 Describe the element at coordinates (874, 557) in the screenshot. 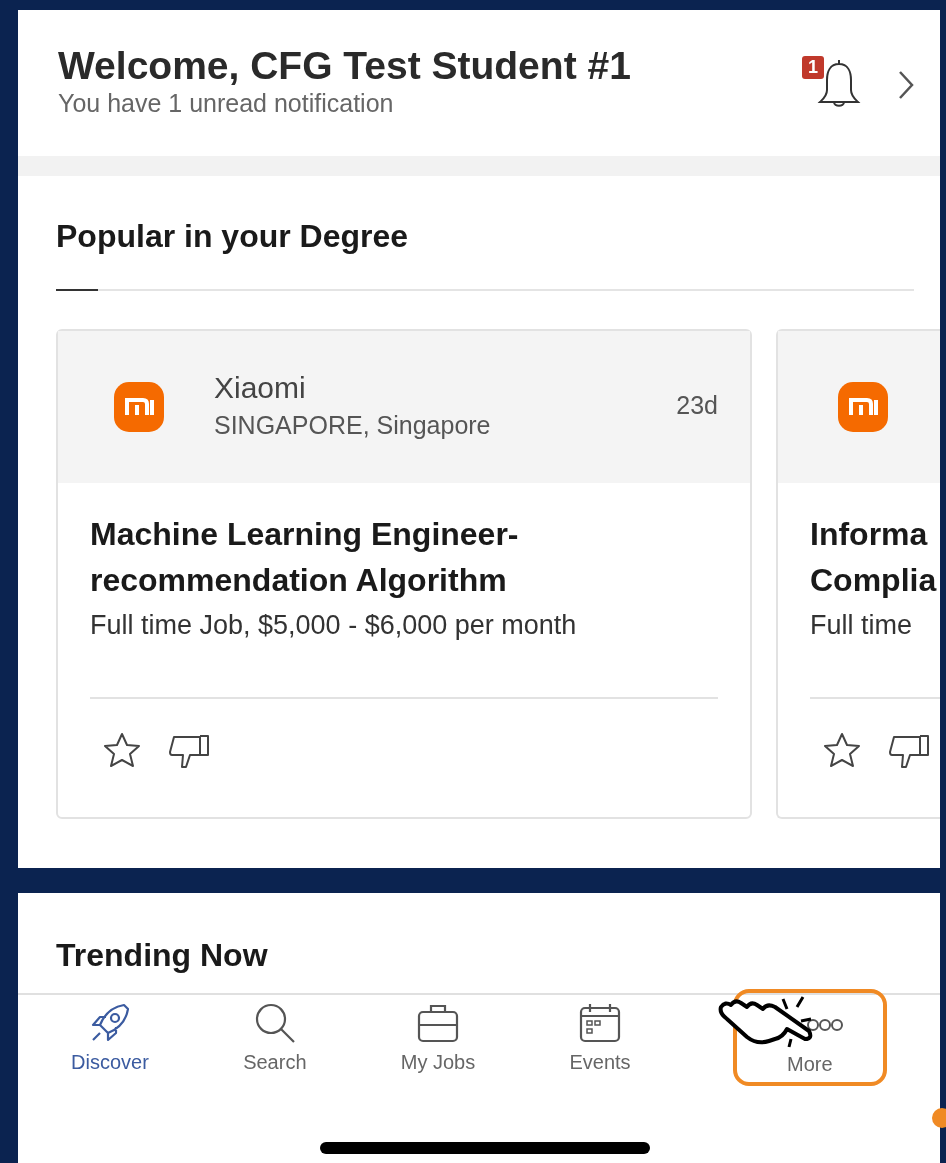

I see `job-title: Informa Complia` at that location.